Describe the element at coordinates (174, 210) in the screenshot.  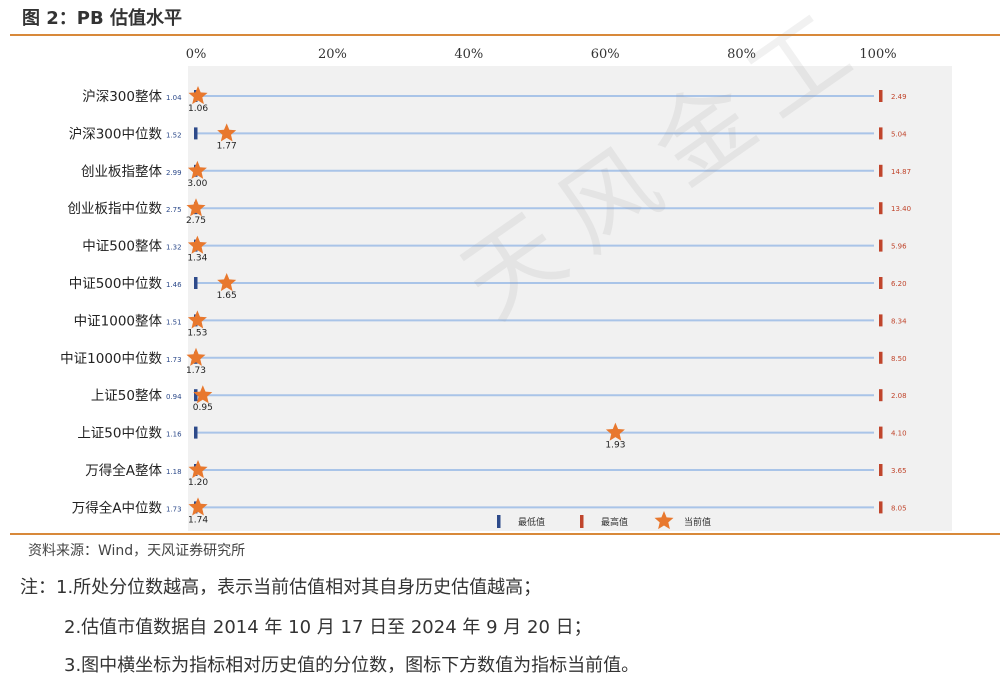
I see `min-value-label: 2.75` at that location.